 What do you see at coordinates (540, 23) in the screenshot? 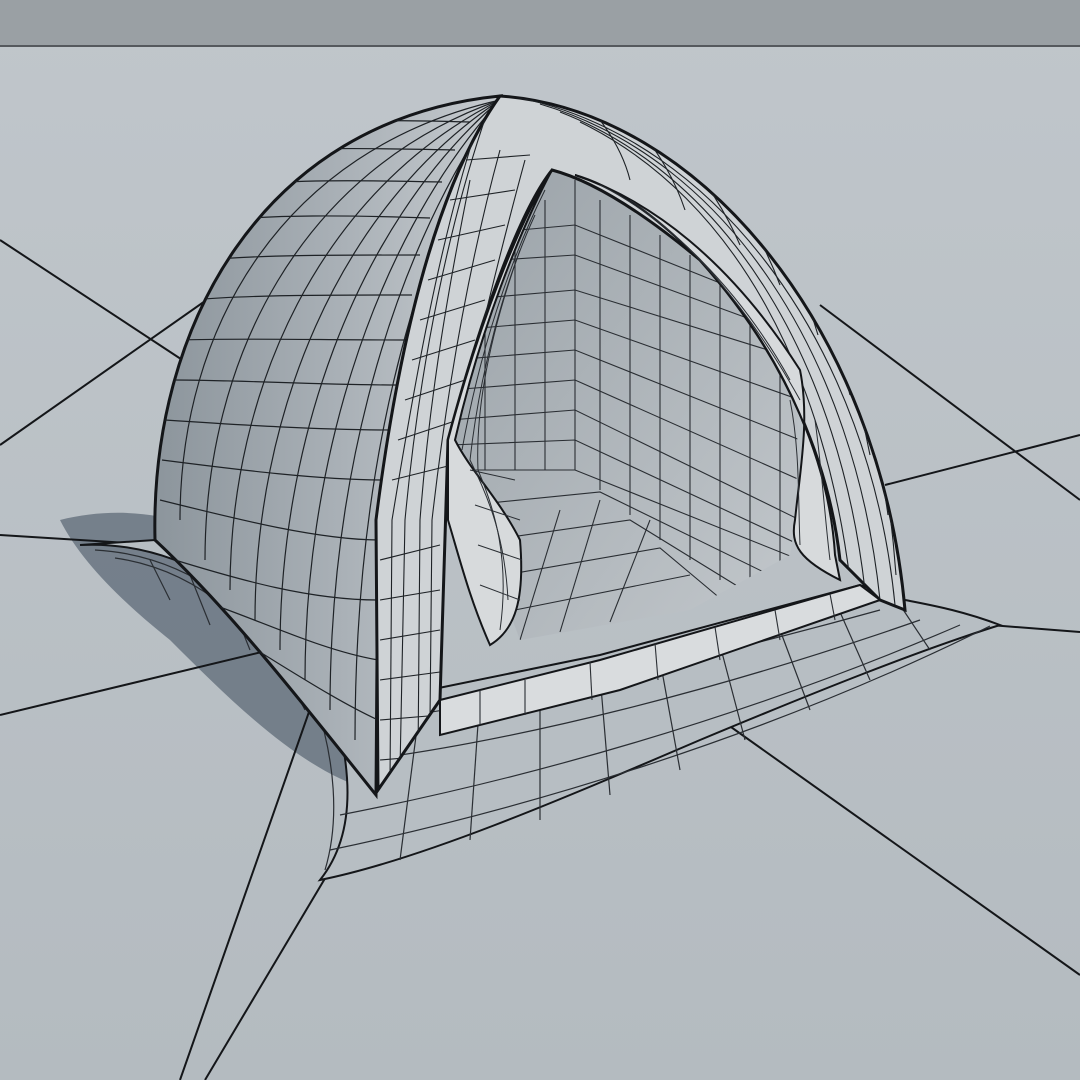
I see `horizon-band` at bounding box center [540, 23].